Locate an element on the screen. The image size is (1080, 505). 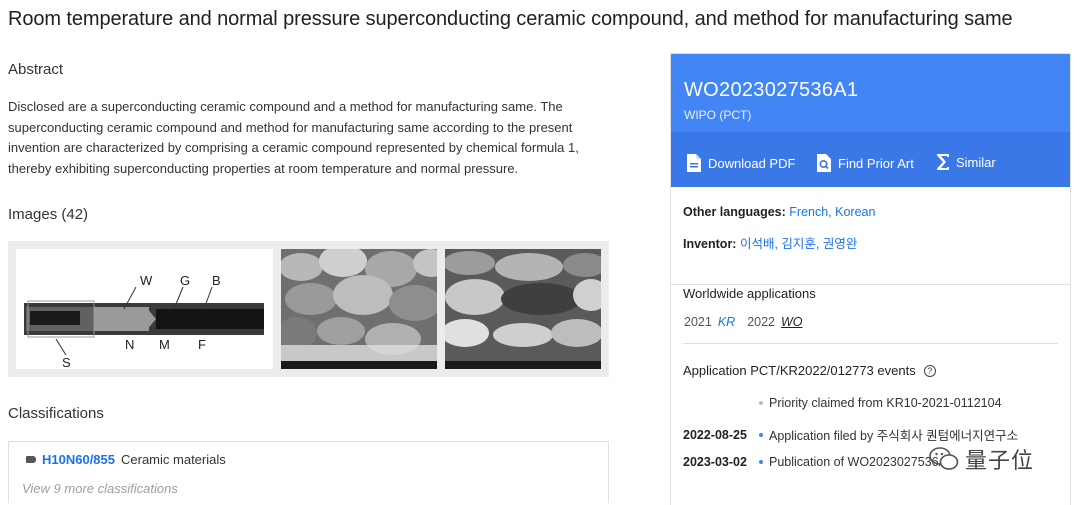
diagram-figure: W G B N M F S is located at coordinates (144, 321).